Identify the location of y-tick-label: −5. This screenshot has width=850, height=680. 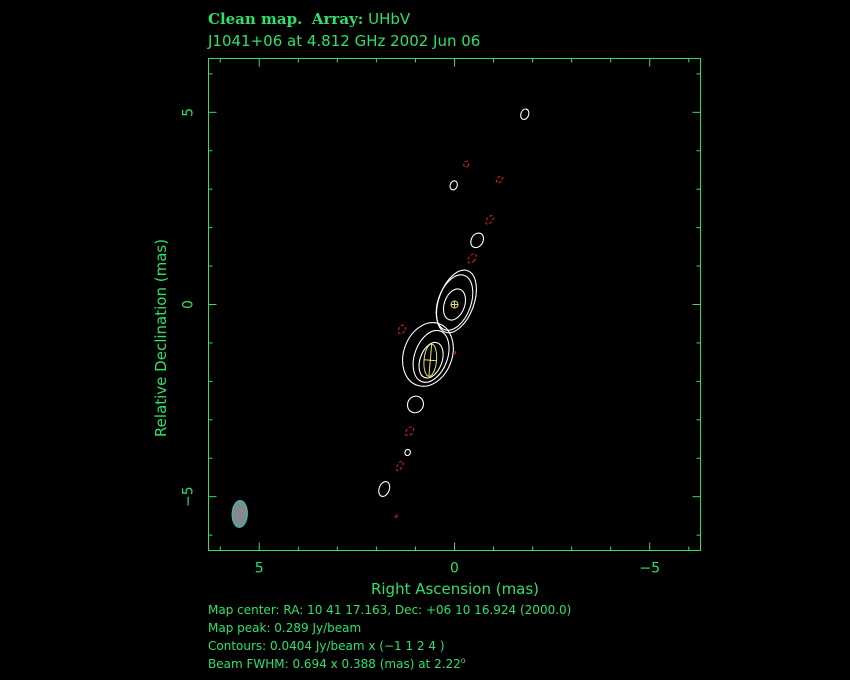
(189, 496).